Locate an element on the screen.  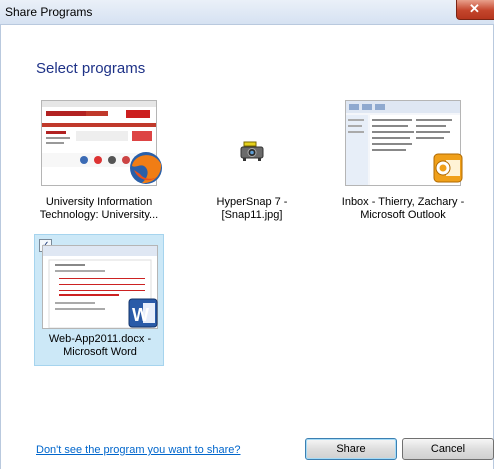
cancel-button: Cancel is located at coordinates (448, 449).